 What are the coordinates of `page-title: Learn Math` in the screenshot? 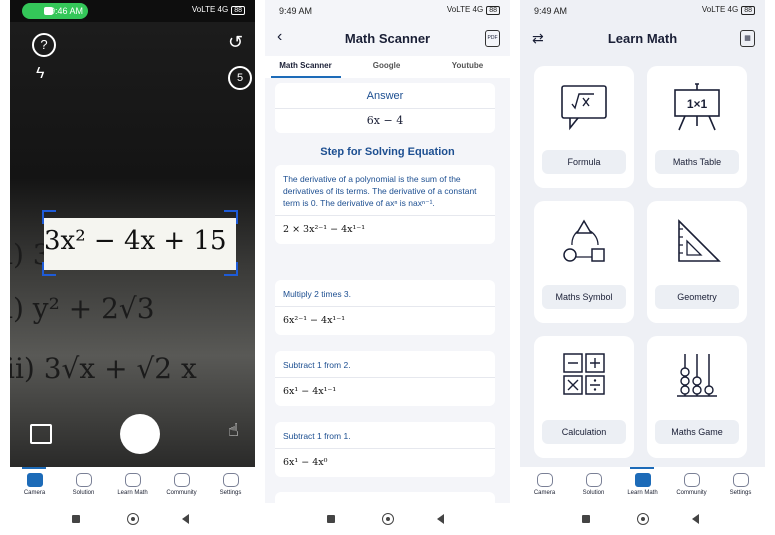 It's located at (642, 38).